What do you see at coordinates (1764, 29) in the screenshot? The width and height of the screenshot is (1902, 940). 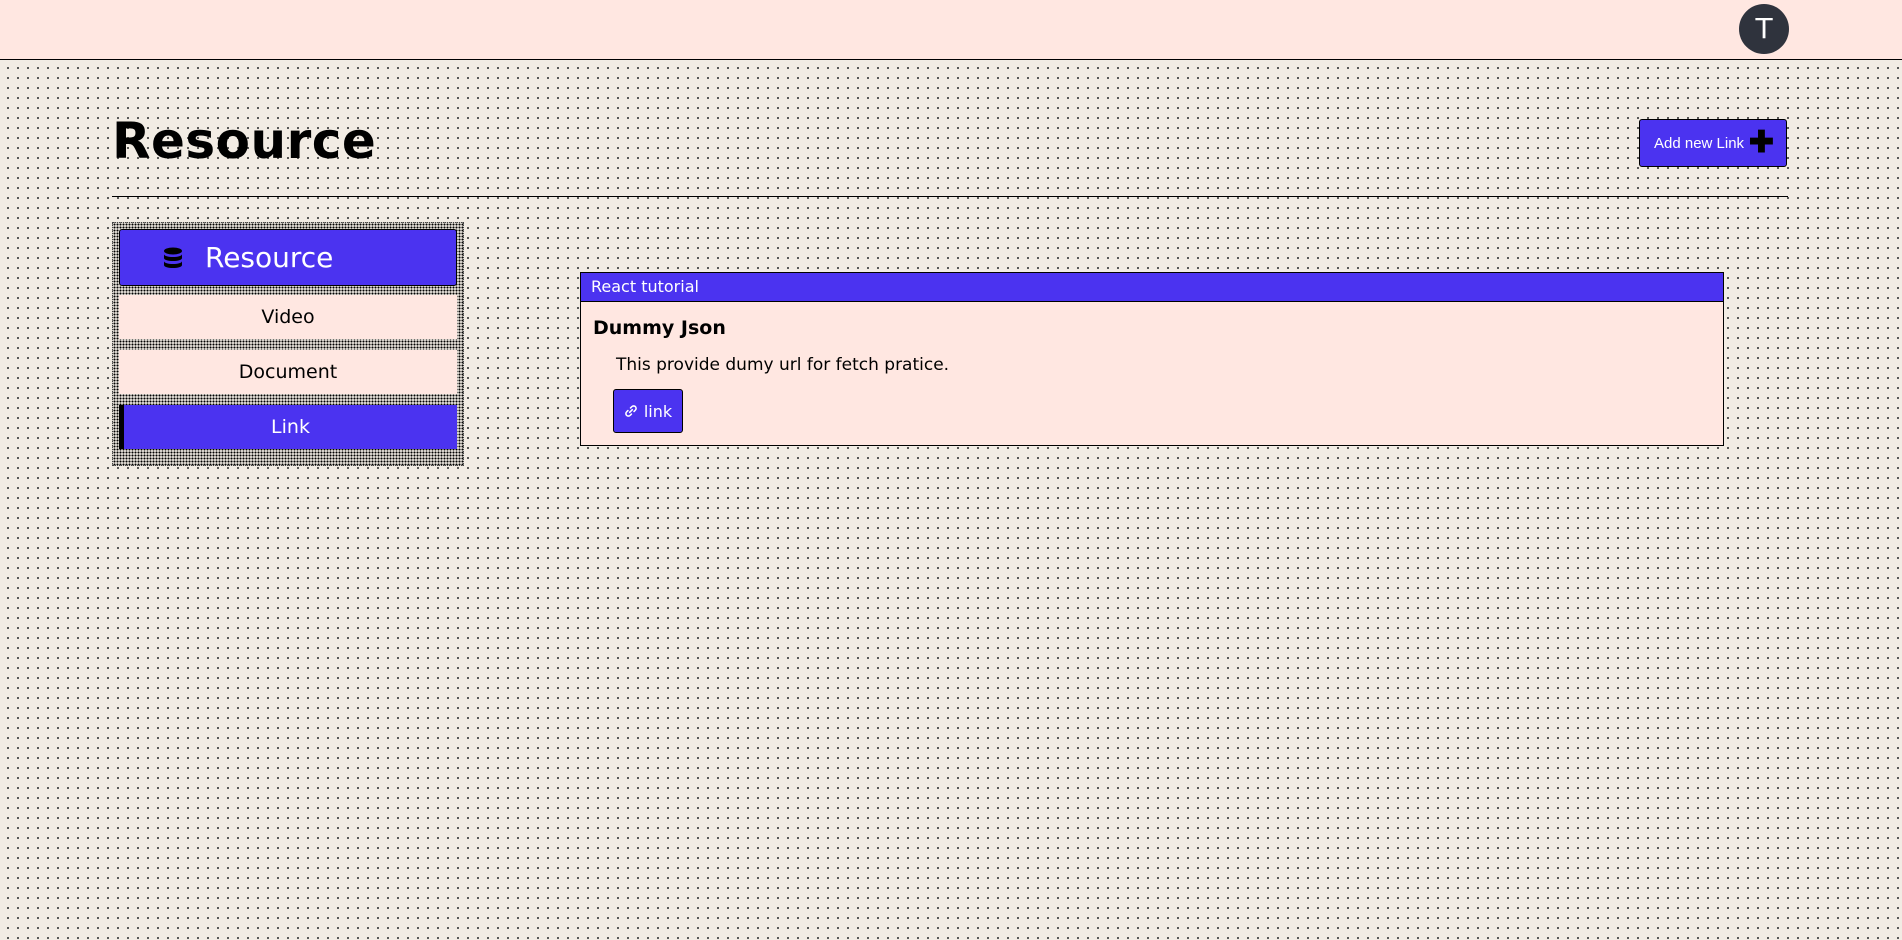 I see `user-avatar: T` at bounding box center [1764, 29].